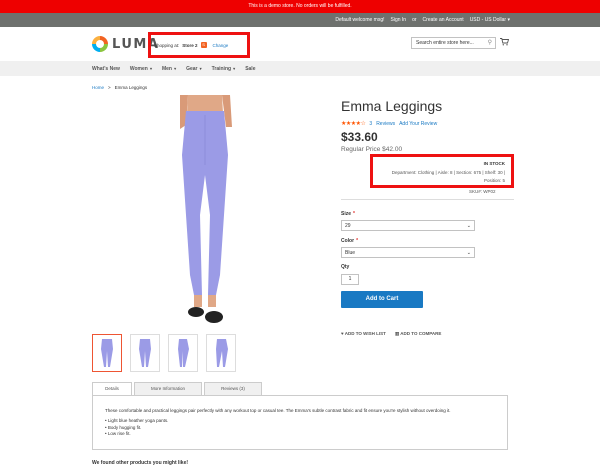 The width and height of the screenshot is (600, 468). What do you see at coordinates (494, 163) in the screenshot?
I see `stock-status: IN STOCK` at bounding box center [494, 163].